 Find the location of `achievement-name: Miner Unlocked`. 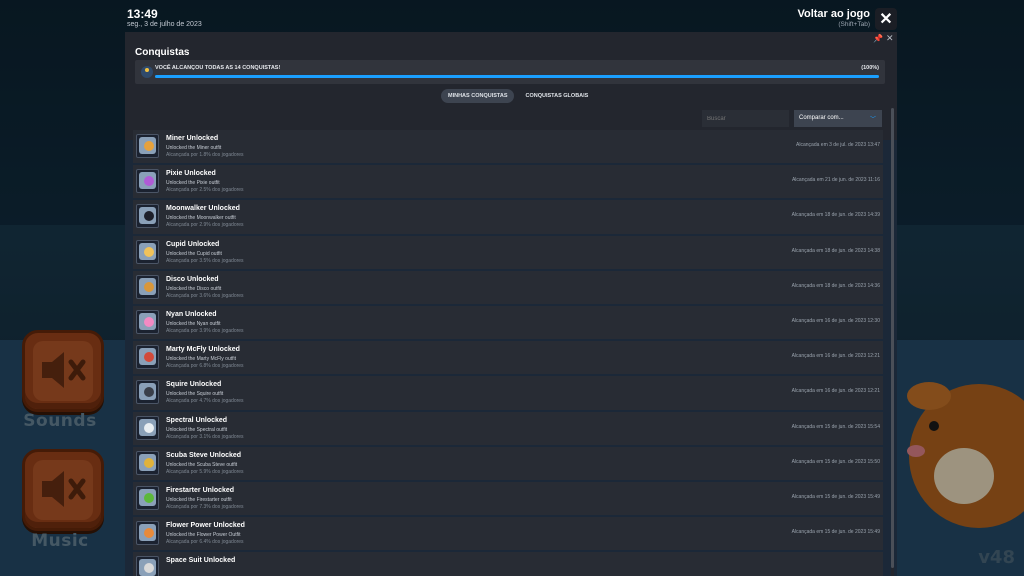

achievement-name: Miner Unlocked is located at coordinates (192, 138).